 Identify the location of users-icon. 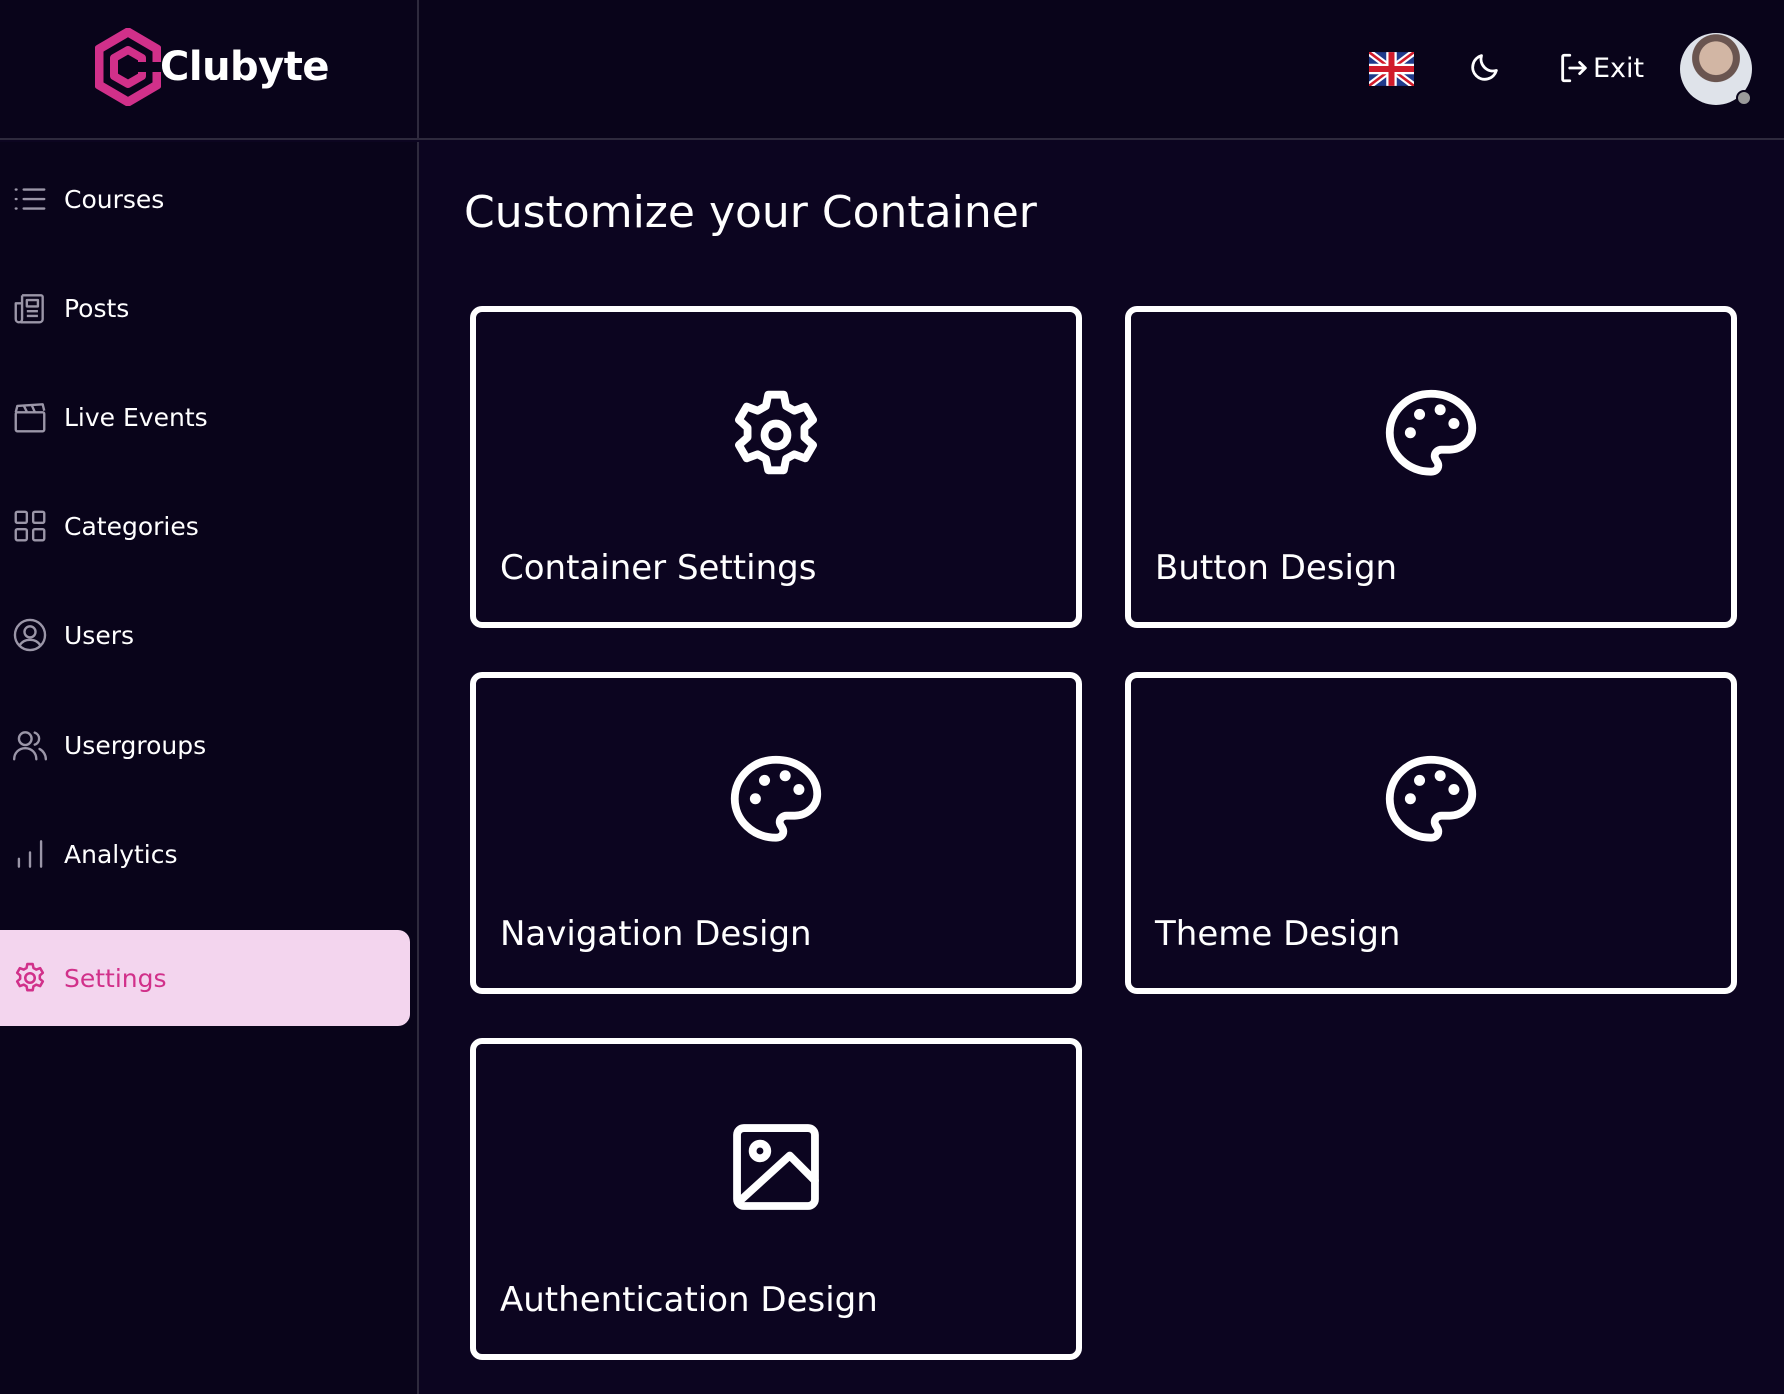
(30, 746).